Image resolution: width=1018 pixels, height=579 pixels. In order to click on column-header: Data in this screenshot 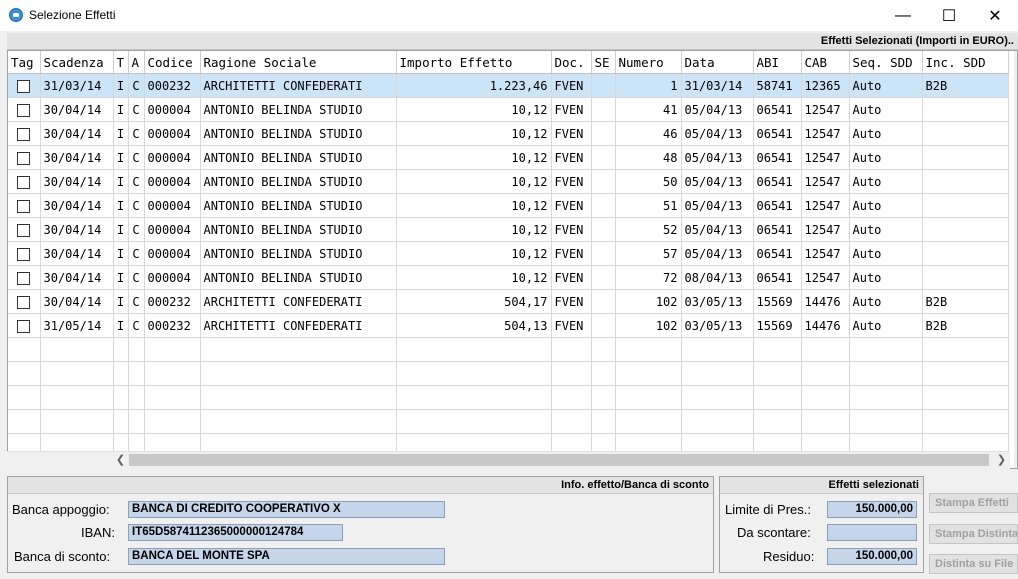, I will do `click(717, 62)`.